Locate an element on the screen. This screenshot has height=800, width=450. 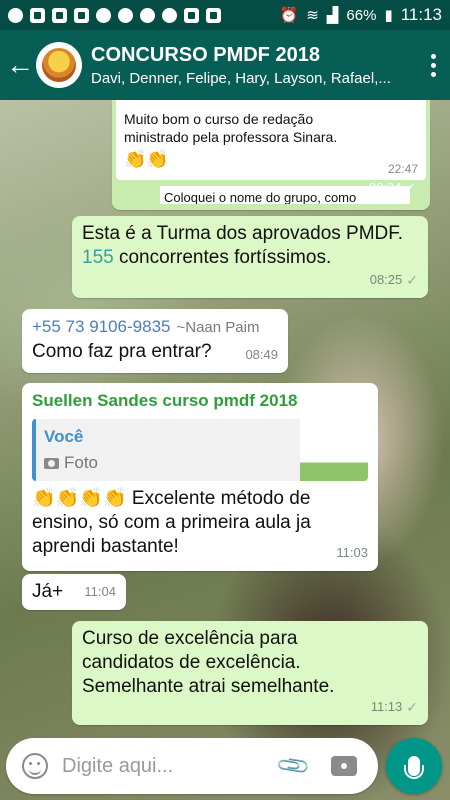
instagram-icon is located at coordinates (213, 15).